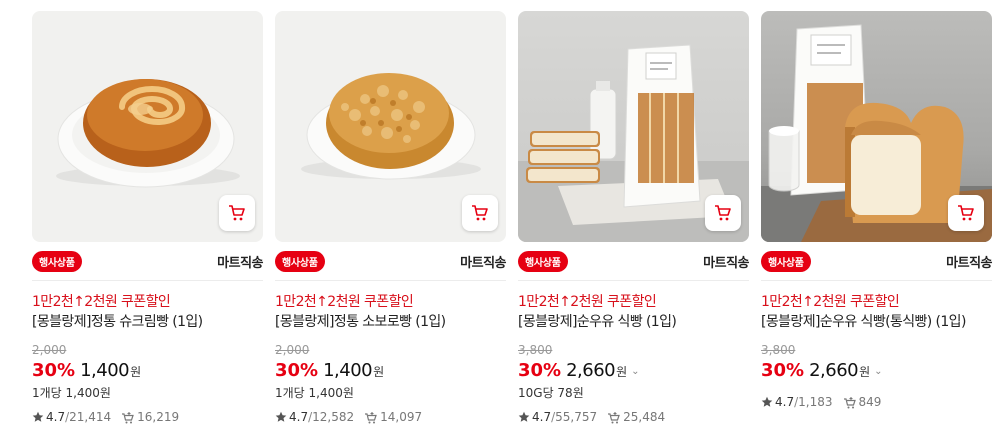 This screenshot has width=1000, height=441. Describe the element at coordinates (633, 322) in the screenshot. I see `product-title: [몽블랑제]순우유 식빵 (1입)` at that location.